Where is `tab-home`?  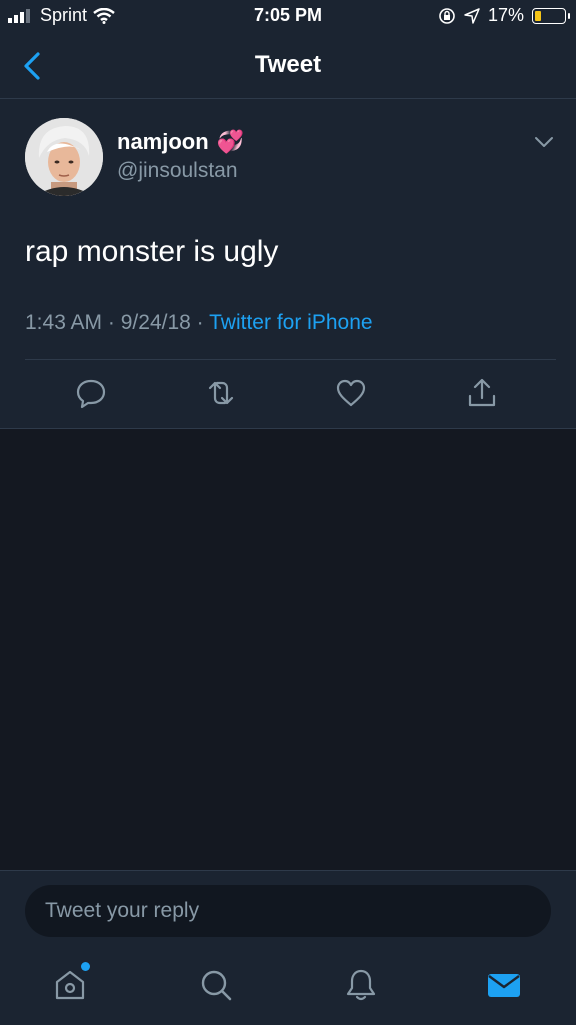
tab-home is located at coordinates (71, 982).